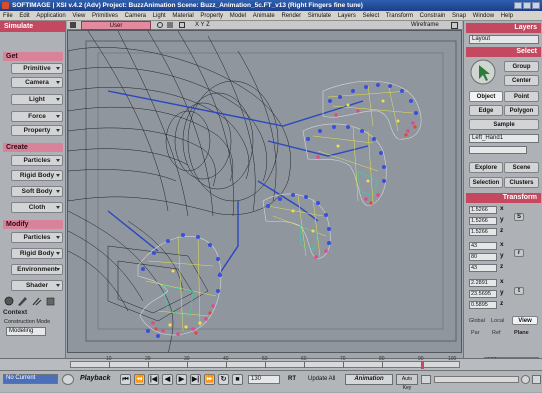 The width and height of the screenshot is (542, 393). I want to click on layers-header: Layers, so click(503, 28).